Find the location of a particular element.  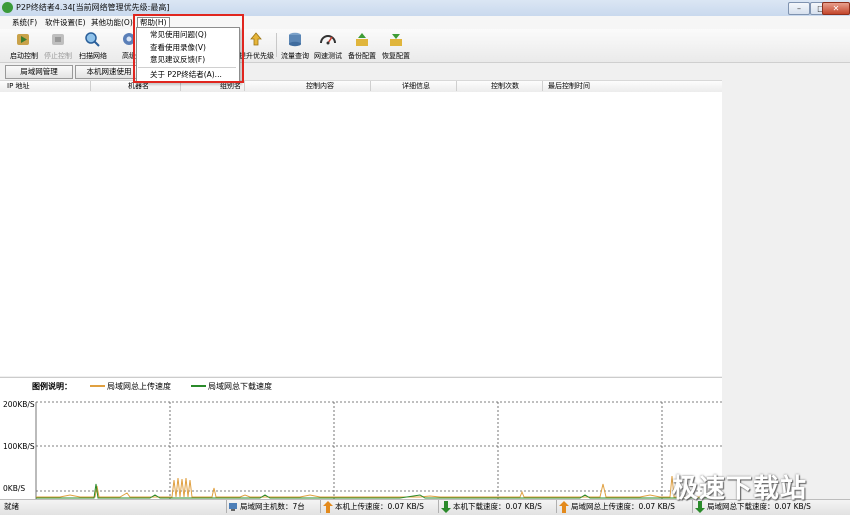

start-control-button: 启动控制 is located at coordinates (24, 46).